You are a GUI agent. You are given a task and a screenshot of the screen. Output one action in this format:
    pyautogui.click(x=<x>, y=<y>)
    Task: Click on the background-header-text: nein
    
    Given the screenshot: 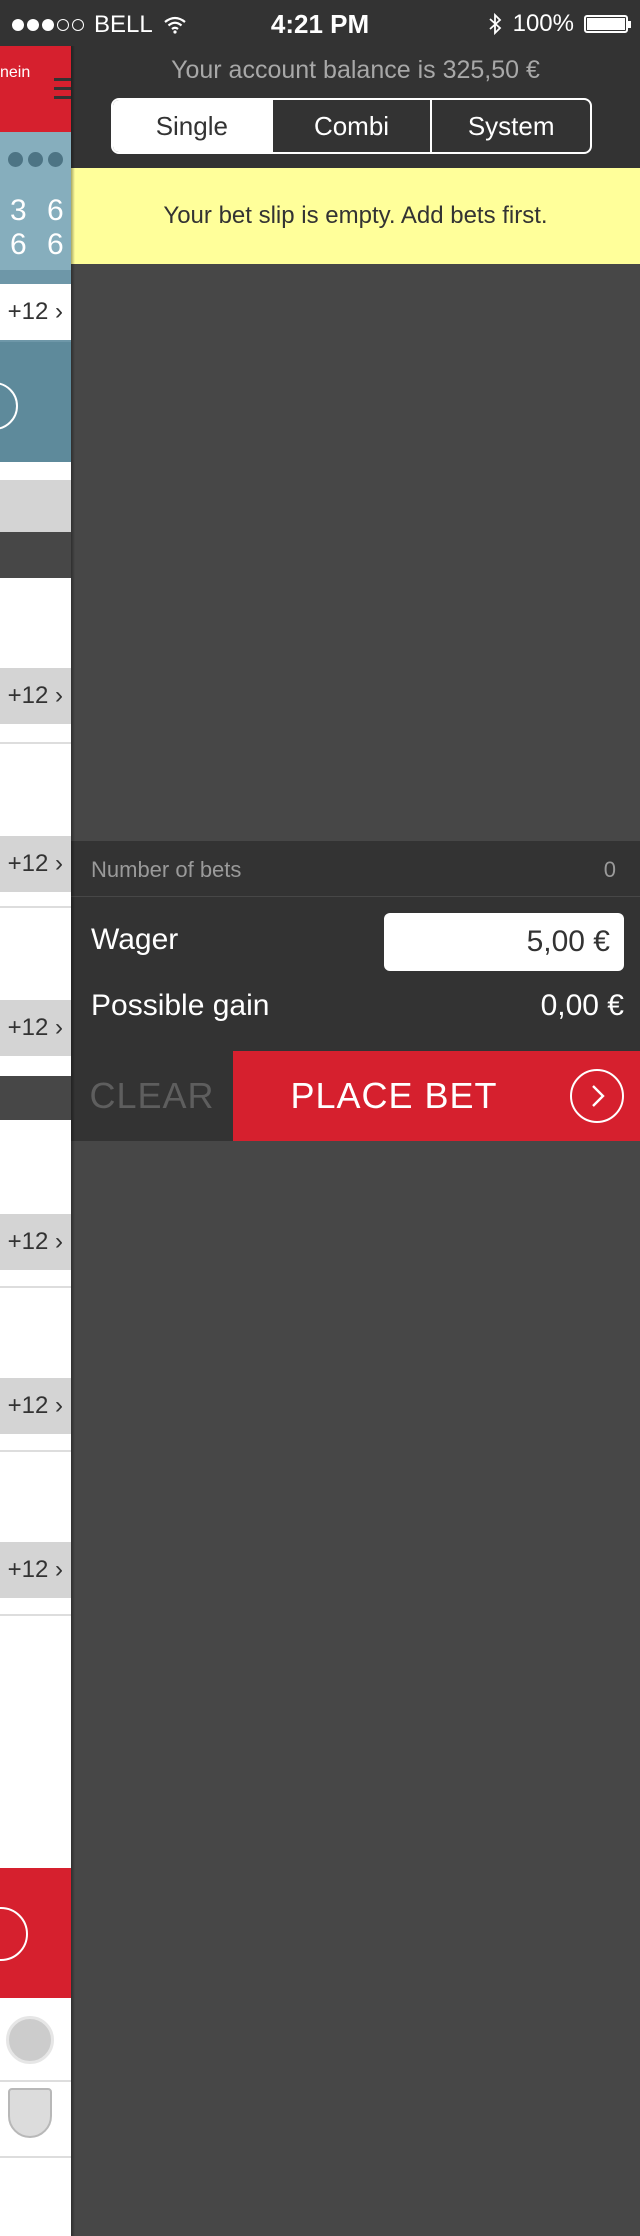 What is the action you would take?
    pyautogui.click(x=15, y=72)
    